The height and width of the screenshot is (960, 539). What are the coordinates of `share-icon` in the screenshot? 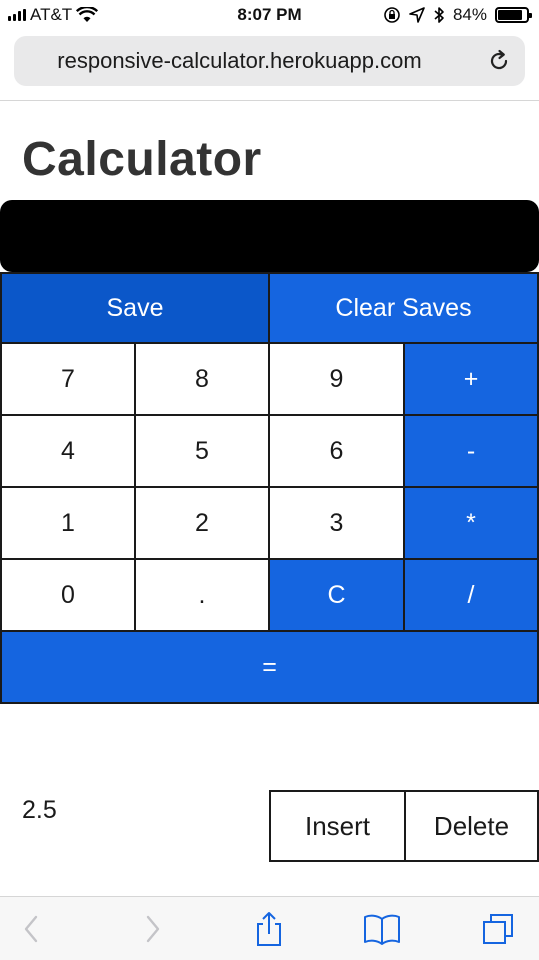 It's located at (269, 929).